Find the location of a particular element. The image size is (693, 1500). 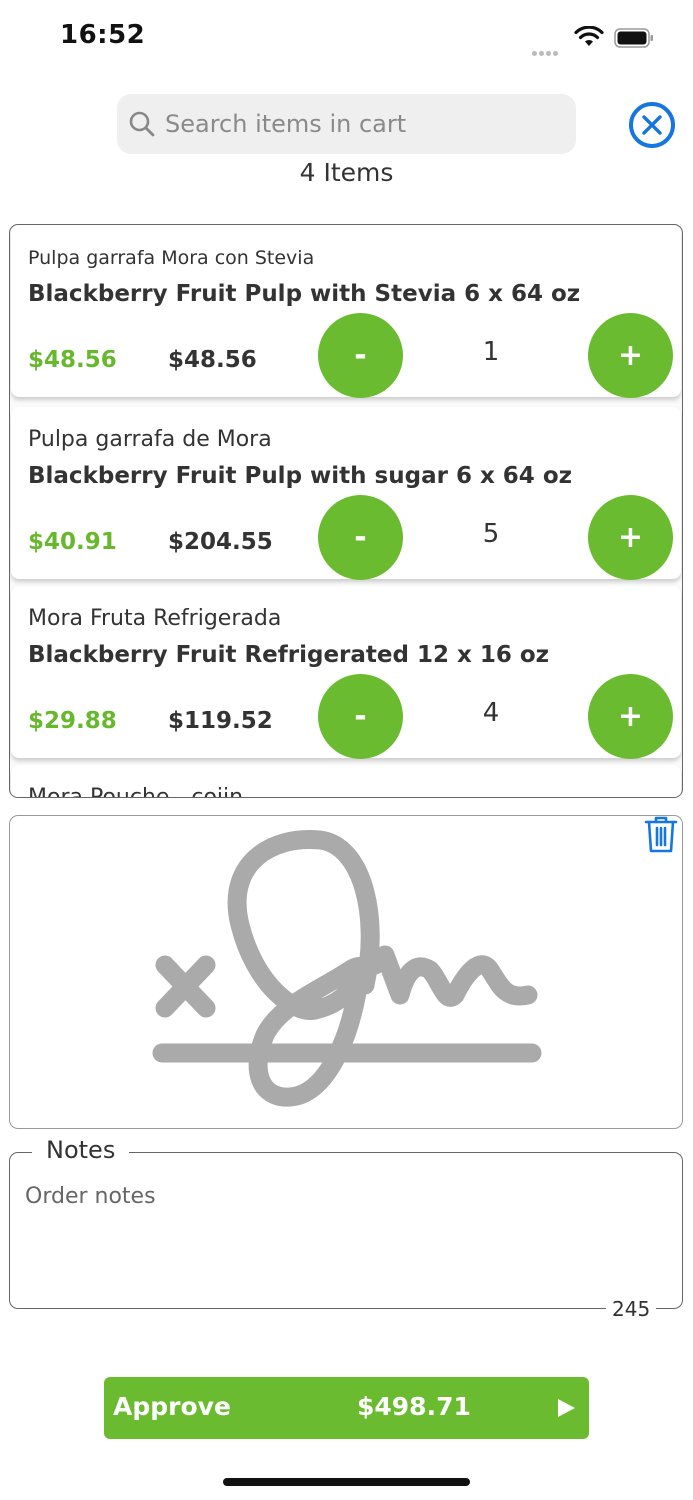

close-icon is located at coordinates (652, 125).